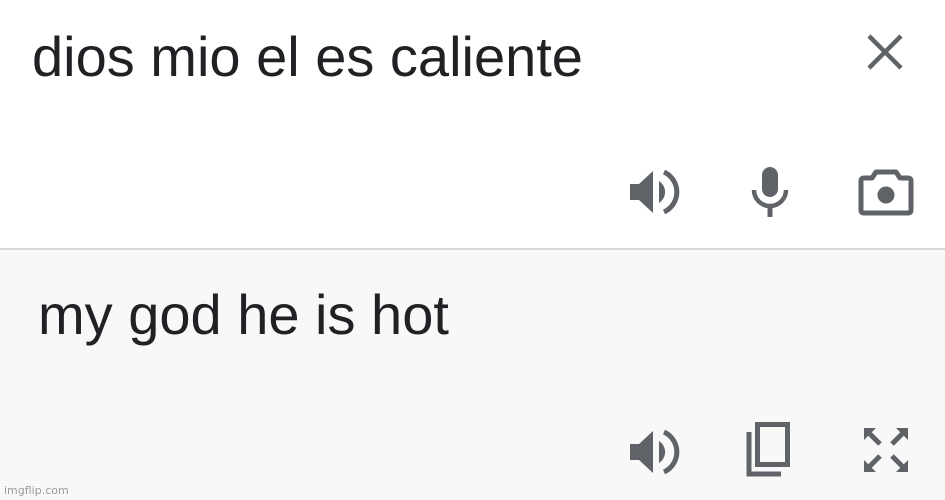  I want to click on translation-text: my god he is hot, so click(243, 314).